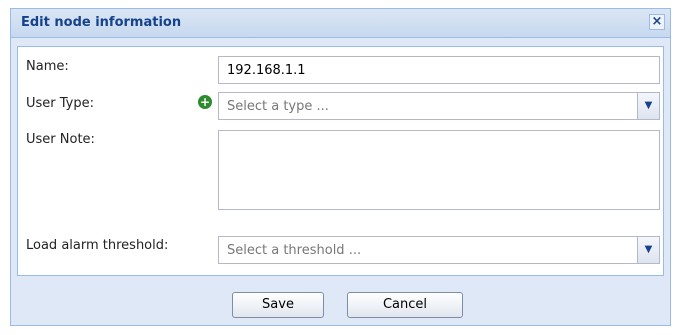  Describe the element at coordinates (439, 70) in the screenshot. I see `name-field: 192.168.1.1` at that location.